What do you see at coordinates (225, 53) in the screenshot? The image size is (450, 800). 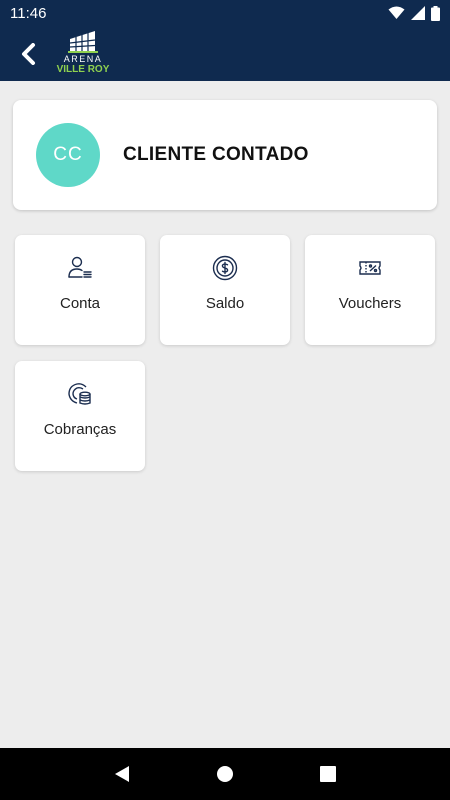 I see `app-bar: ARENA VILLE ROY` at bounding box center [225, 53].